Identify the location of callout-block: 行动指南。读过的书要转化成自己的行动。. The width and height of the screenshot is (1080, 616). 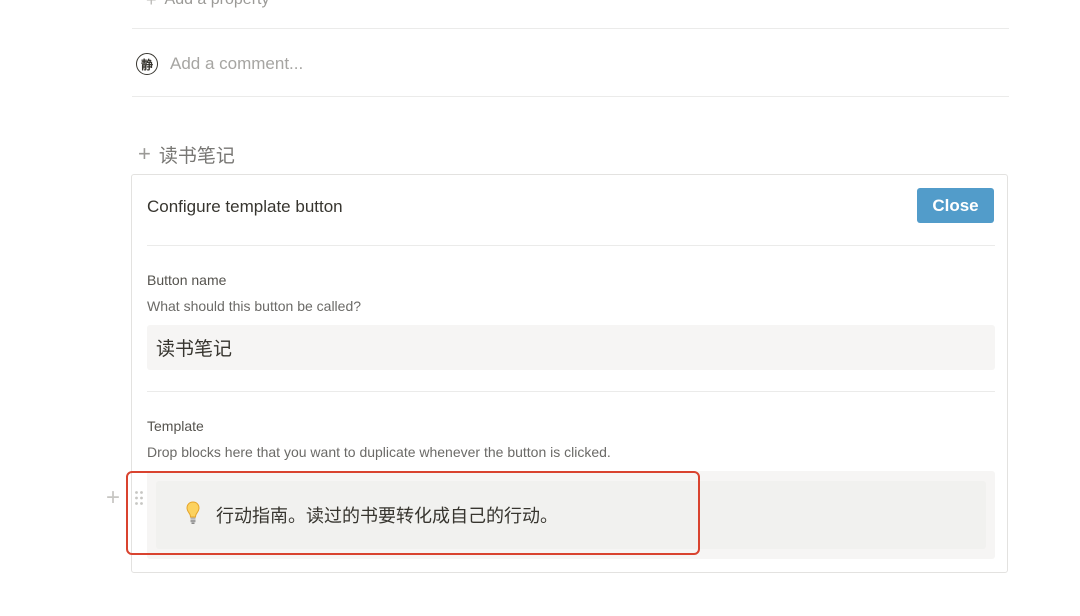
(571, 515).